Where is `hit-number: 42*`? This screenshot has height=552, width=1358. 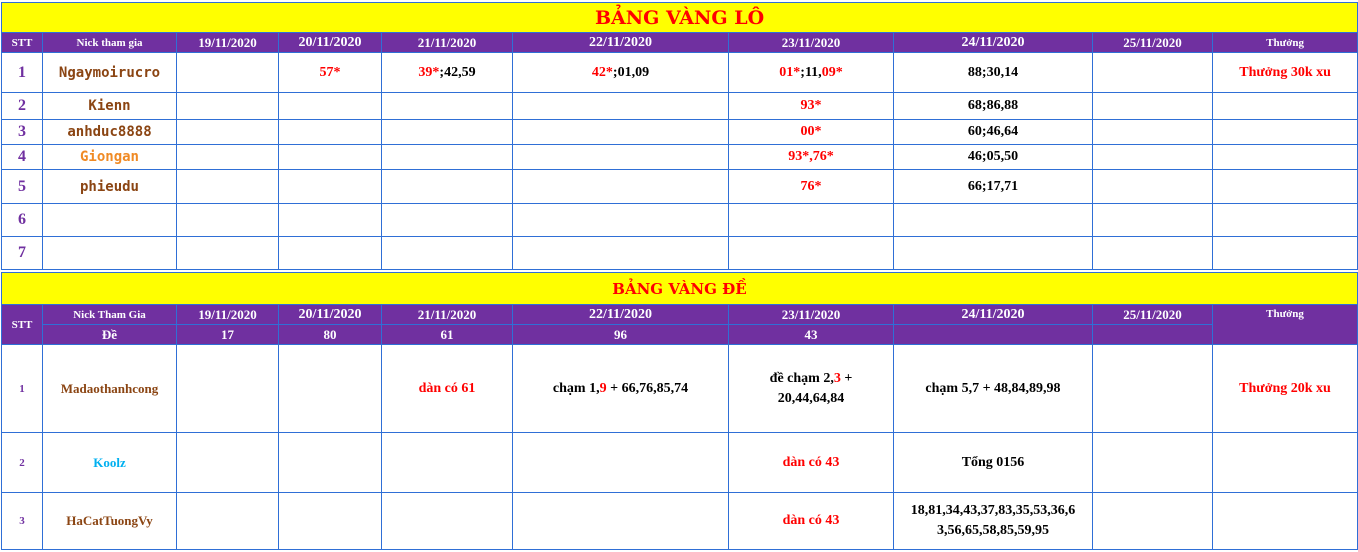
hit-number: 42* is located at coordinates (602, 72).